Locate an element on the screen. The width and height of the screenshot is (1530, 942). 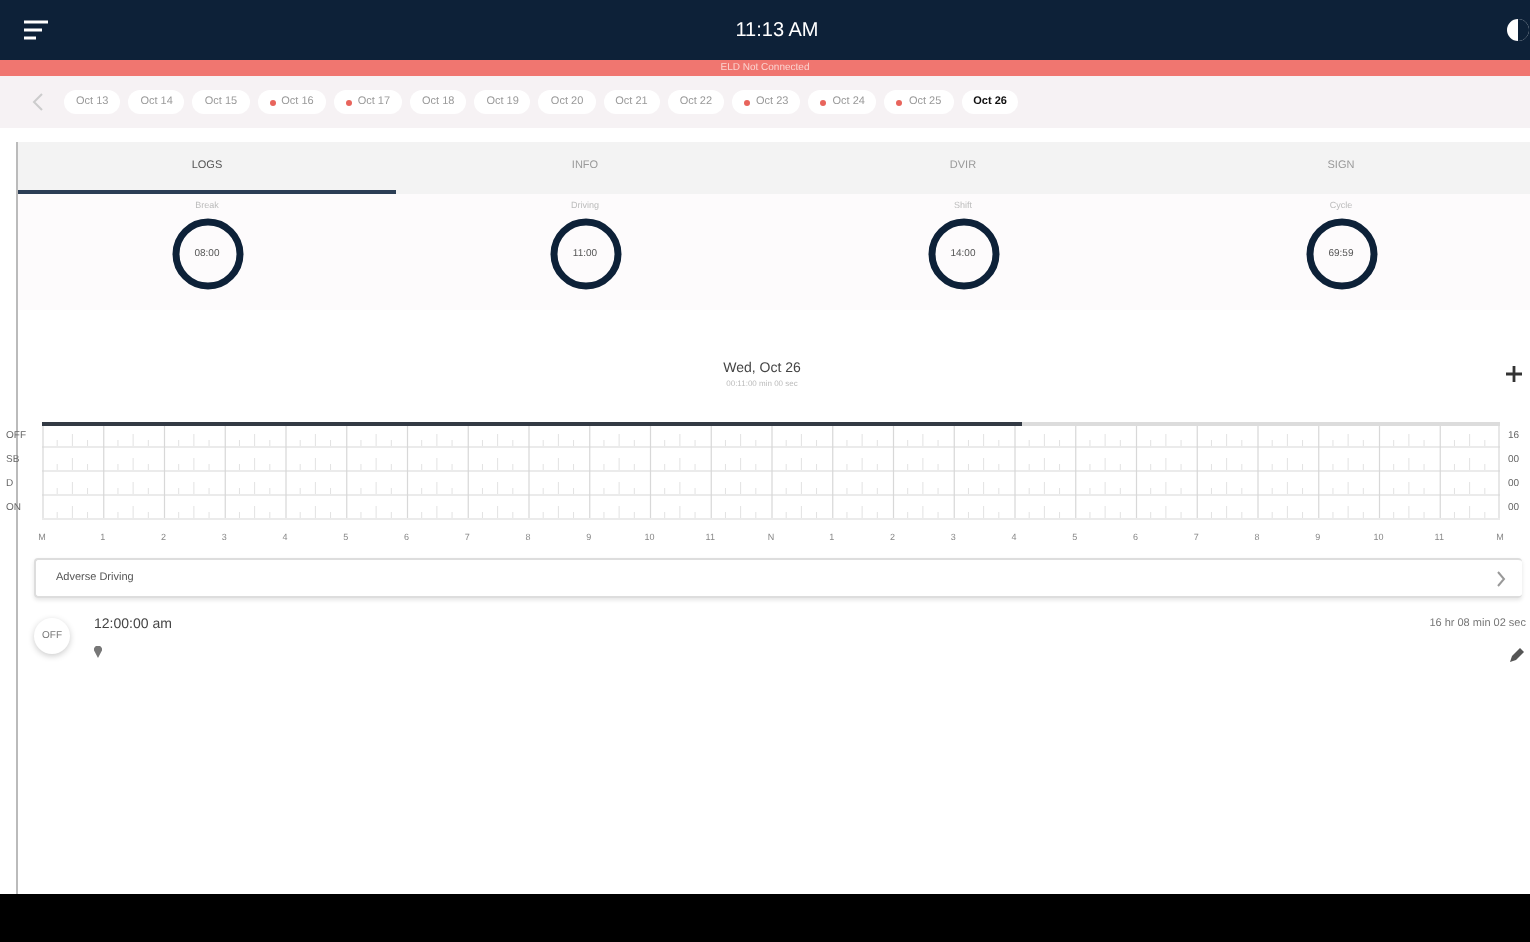
menu-icon is located at coordinates (36, 30).